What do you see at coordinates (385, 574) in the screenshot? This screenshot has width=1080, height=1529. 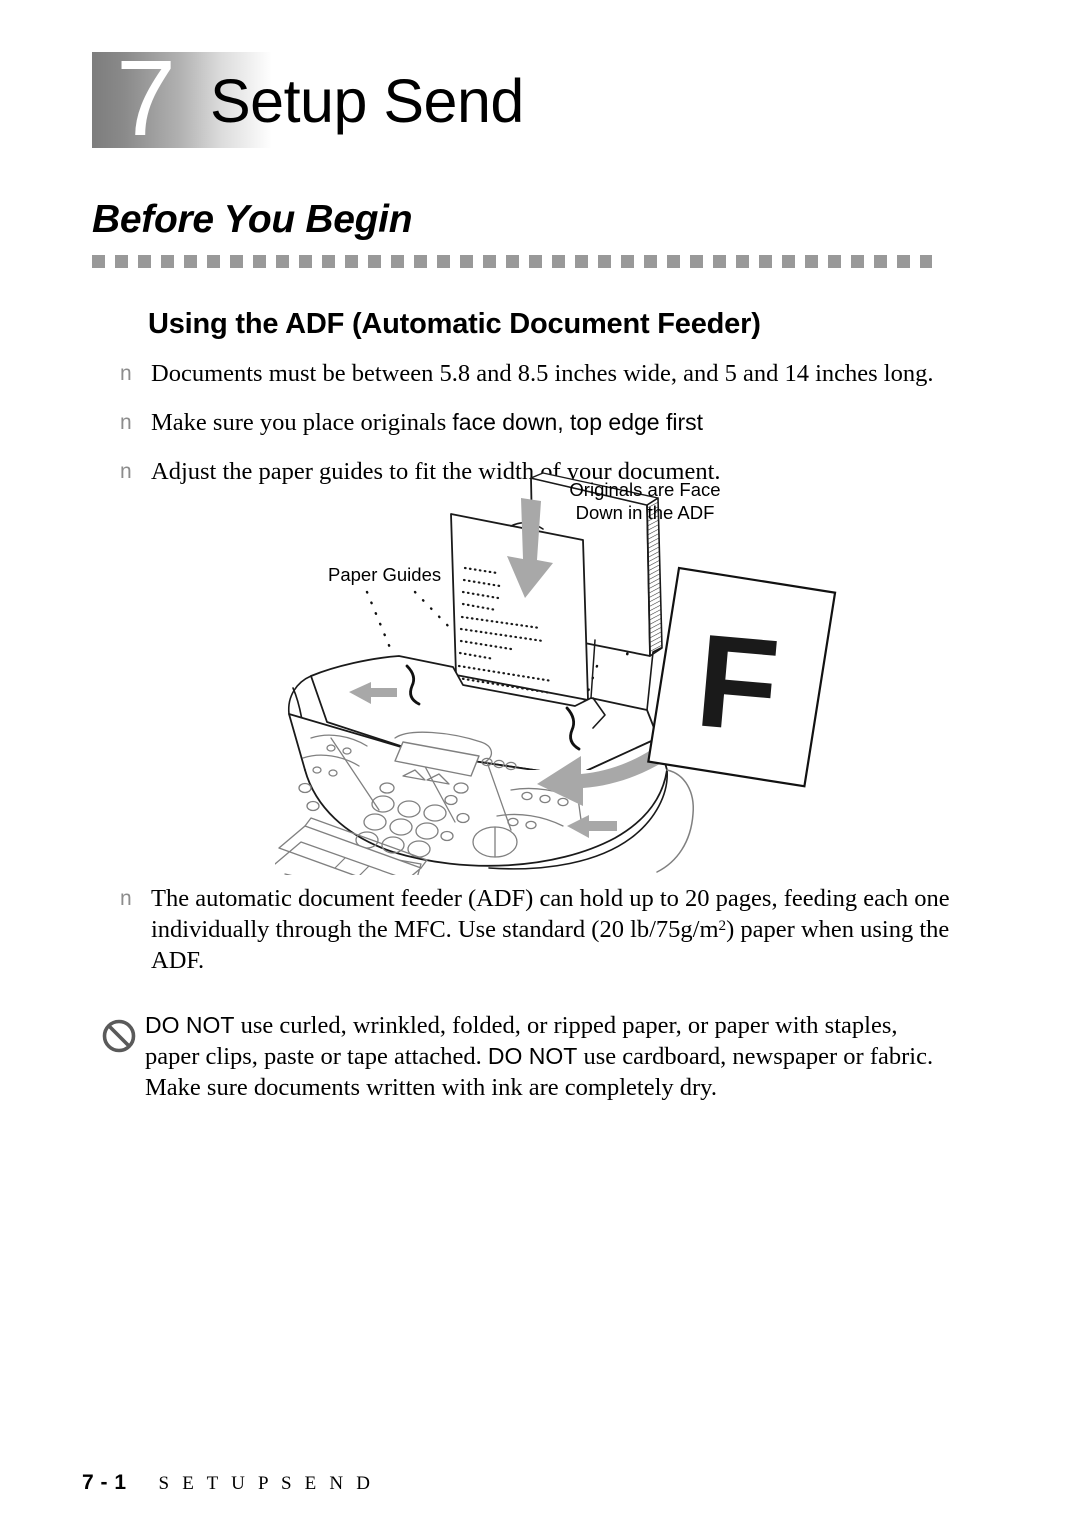 I see `figure-label-paper-guides: Paper Guides` at bounding box center [385, 574].